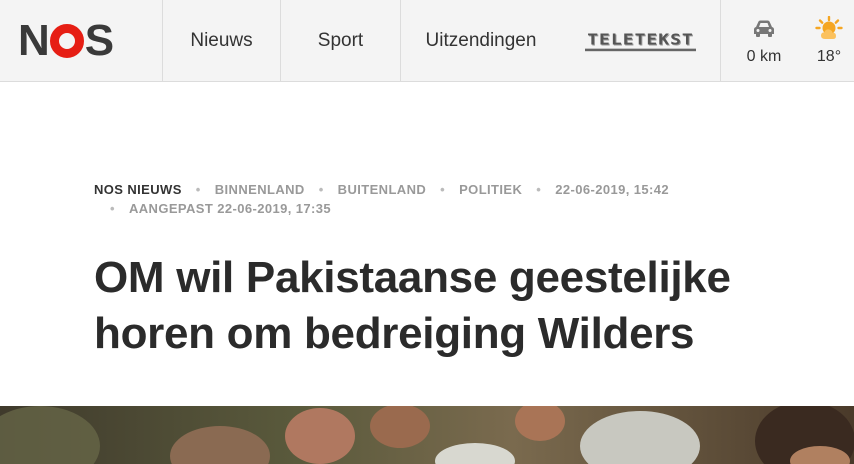 This screenshot has width=854, height=464. I want to click on nav-sport: Sport, so click(341, 40).